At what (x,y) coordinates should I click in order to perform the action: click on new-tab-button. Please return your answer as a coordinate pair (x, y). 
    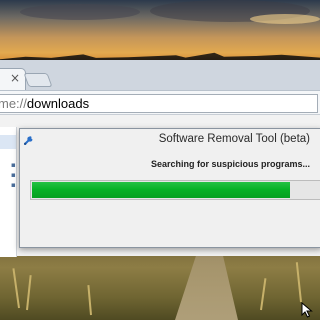
    Looking at the image, I should click on (38, 80).